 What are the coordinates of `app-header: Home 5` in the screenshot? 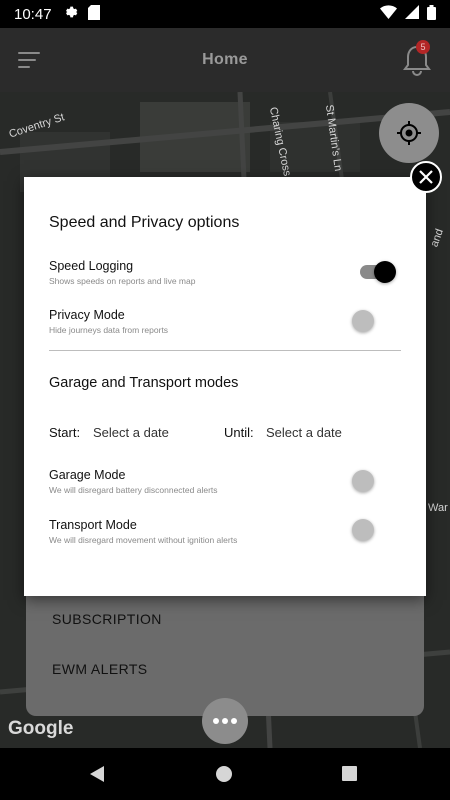 It's located at (225, 60).